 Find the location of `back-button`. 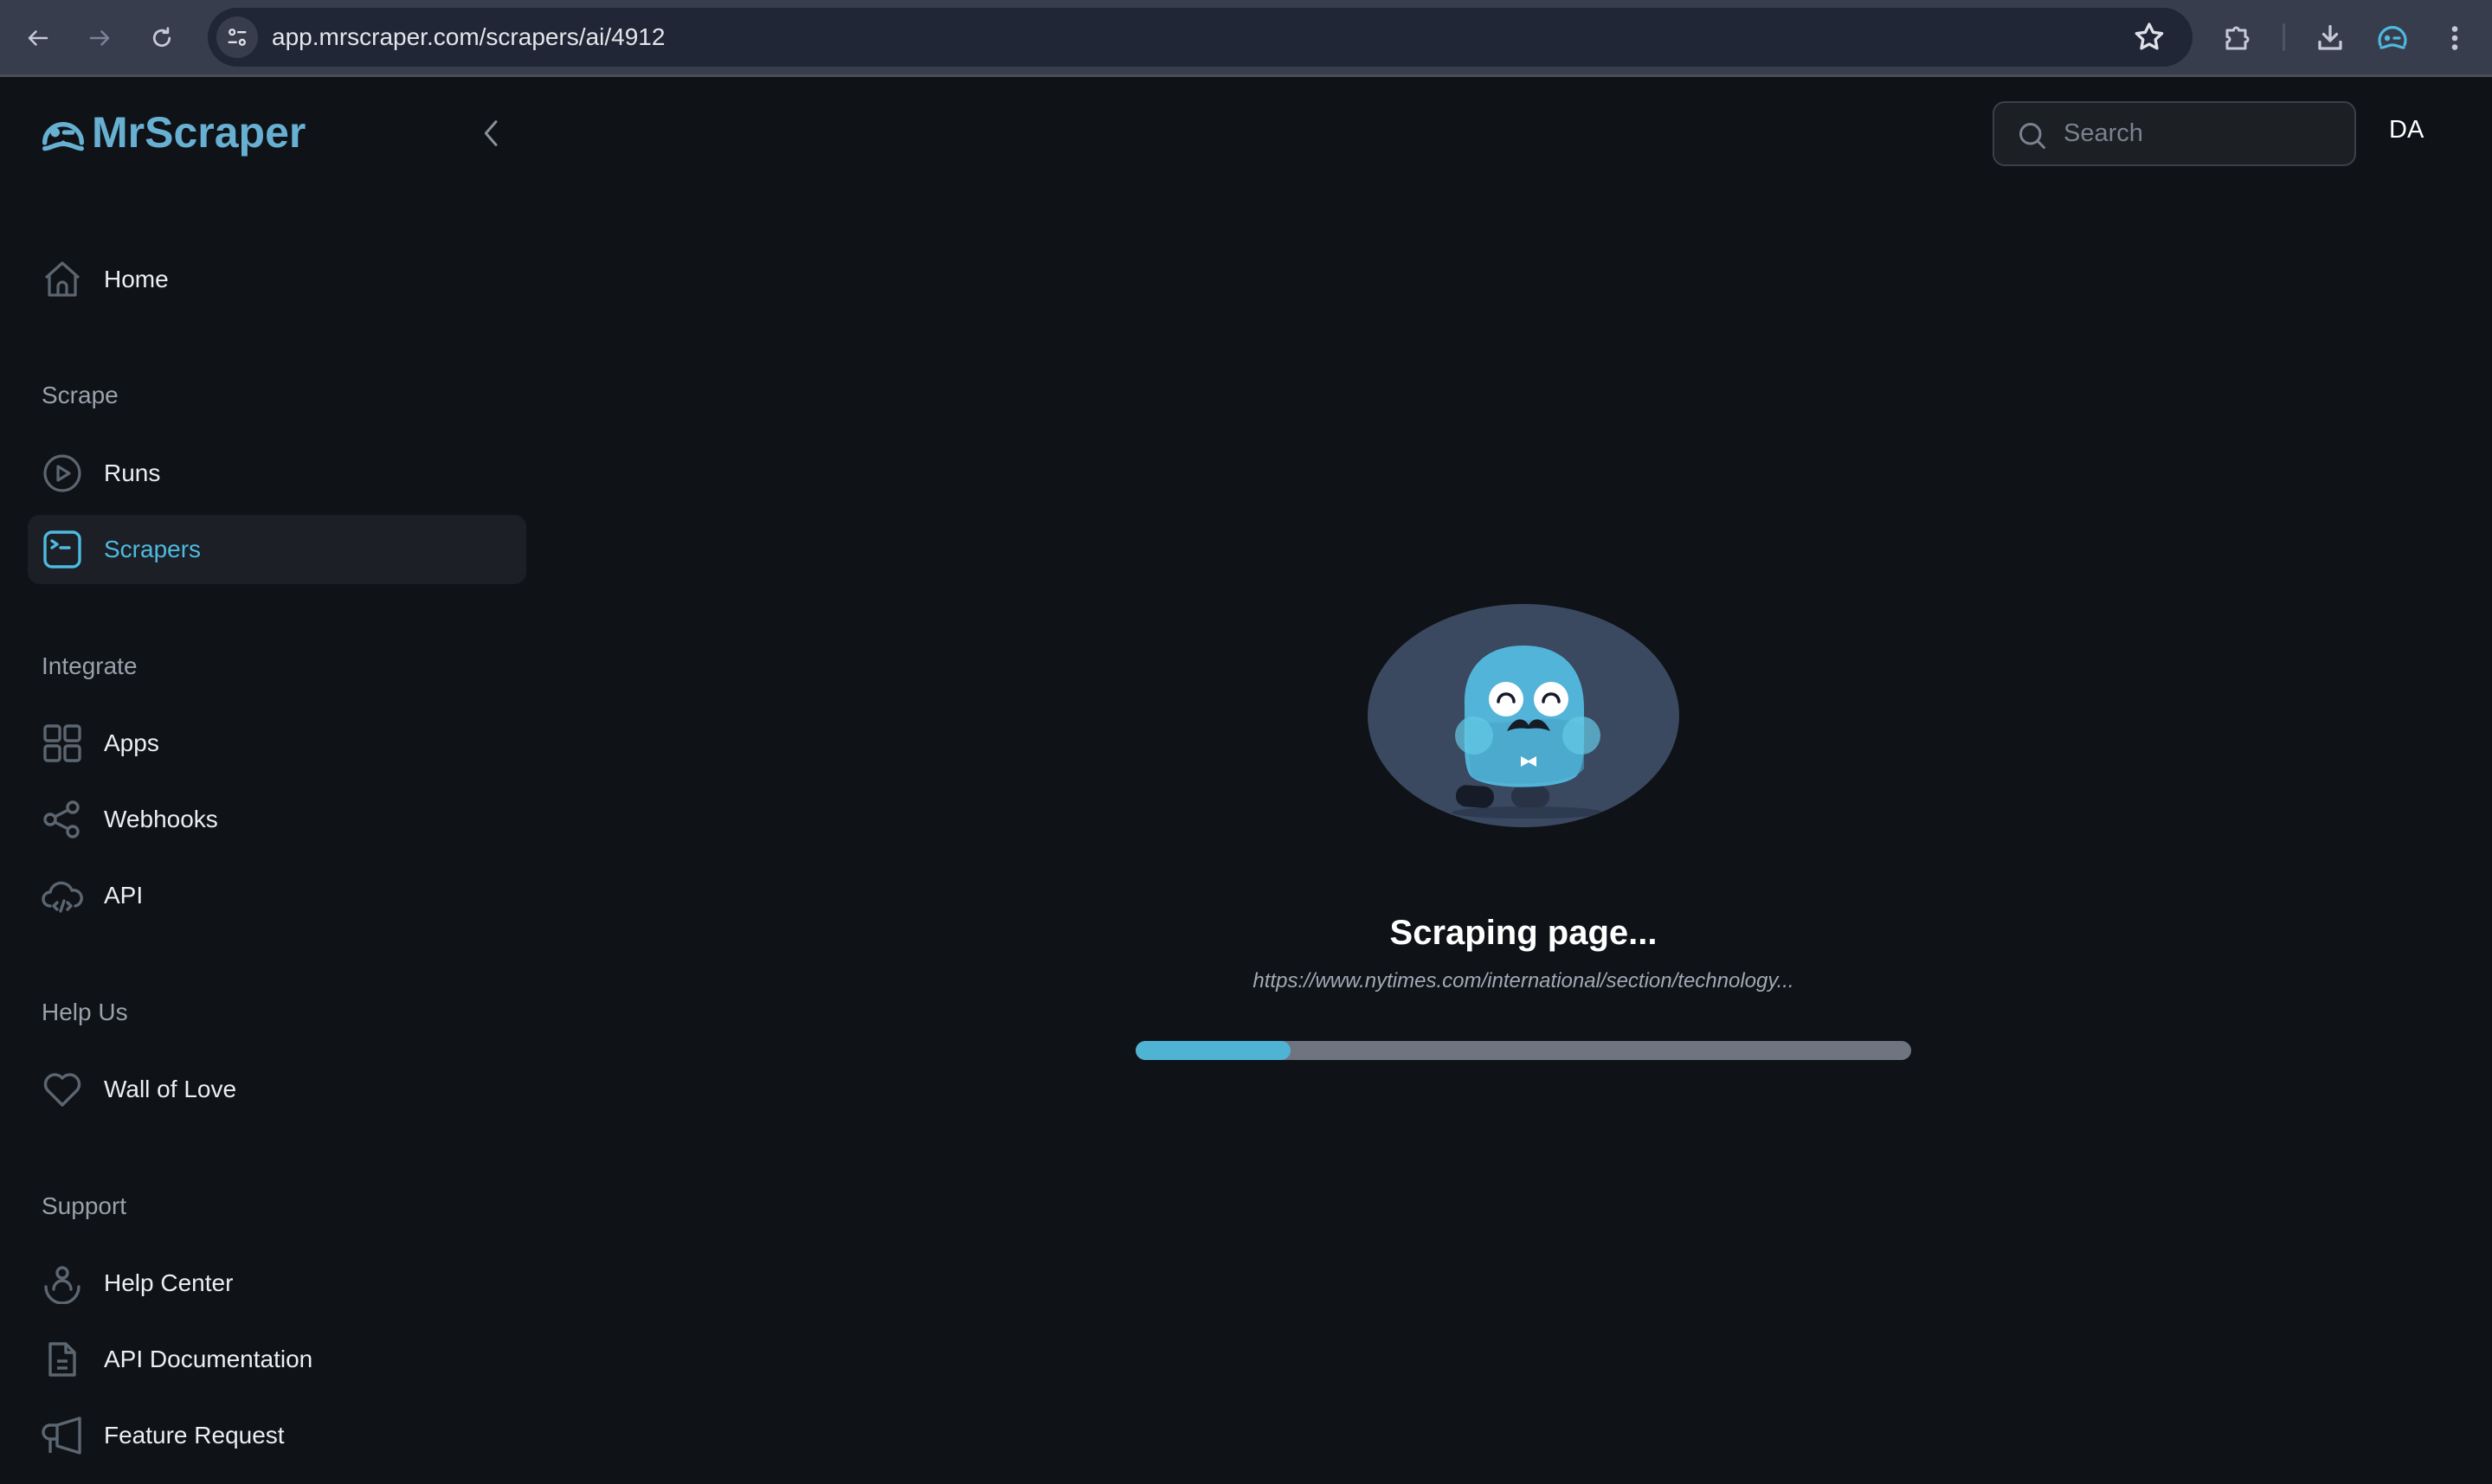

back-button is located at coordinates (38, 38).